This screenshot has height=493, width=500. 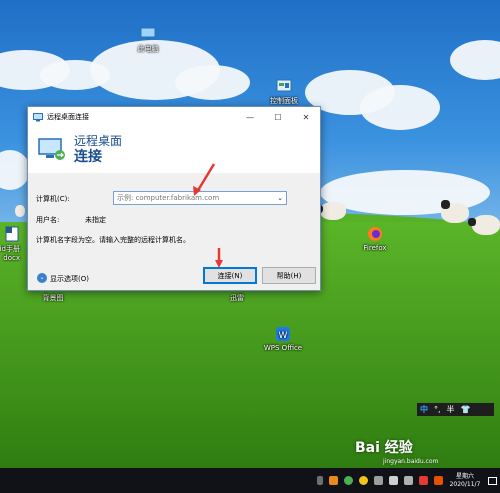 I want to click on system-tray: 星期六 2020/11/7, so click(x=407, y=480).